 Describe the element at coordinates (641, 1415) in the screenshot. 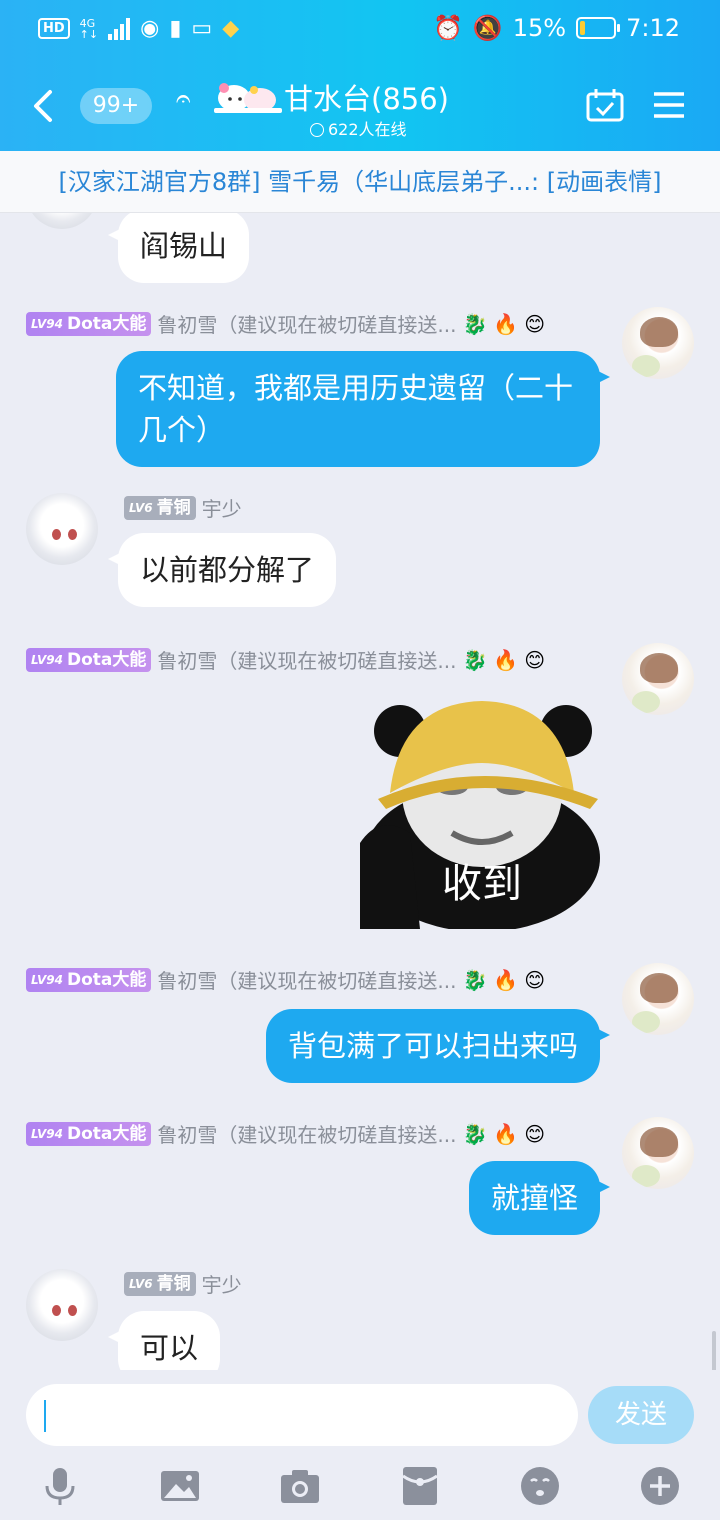

I see `send-button: 发送` at that location.